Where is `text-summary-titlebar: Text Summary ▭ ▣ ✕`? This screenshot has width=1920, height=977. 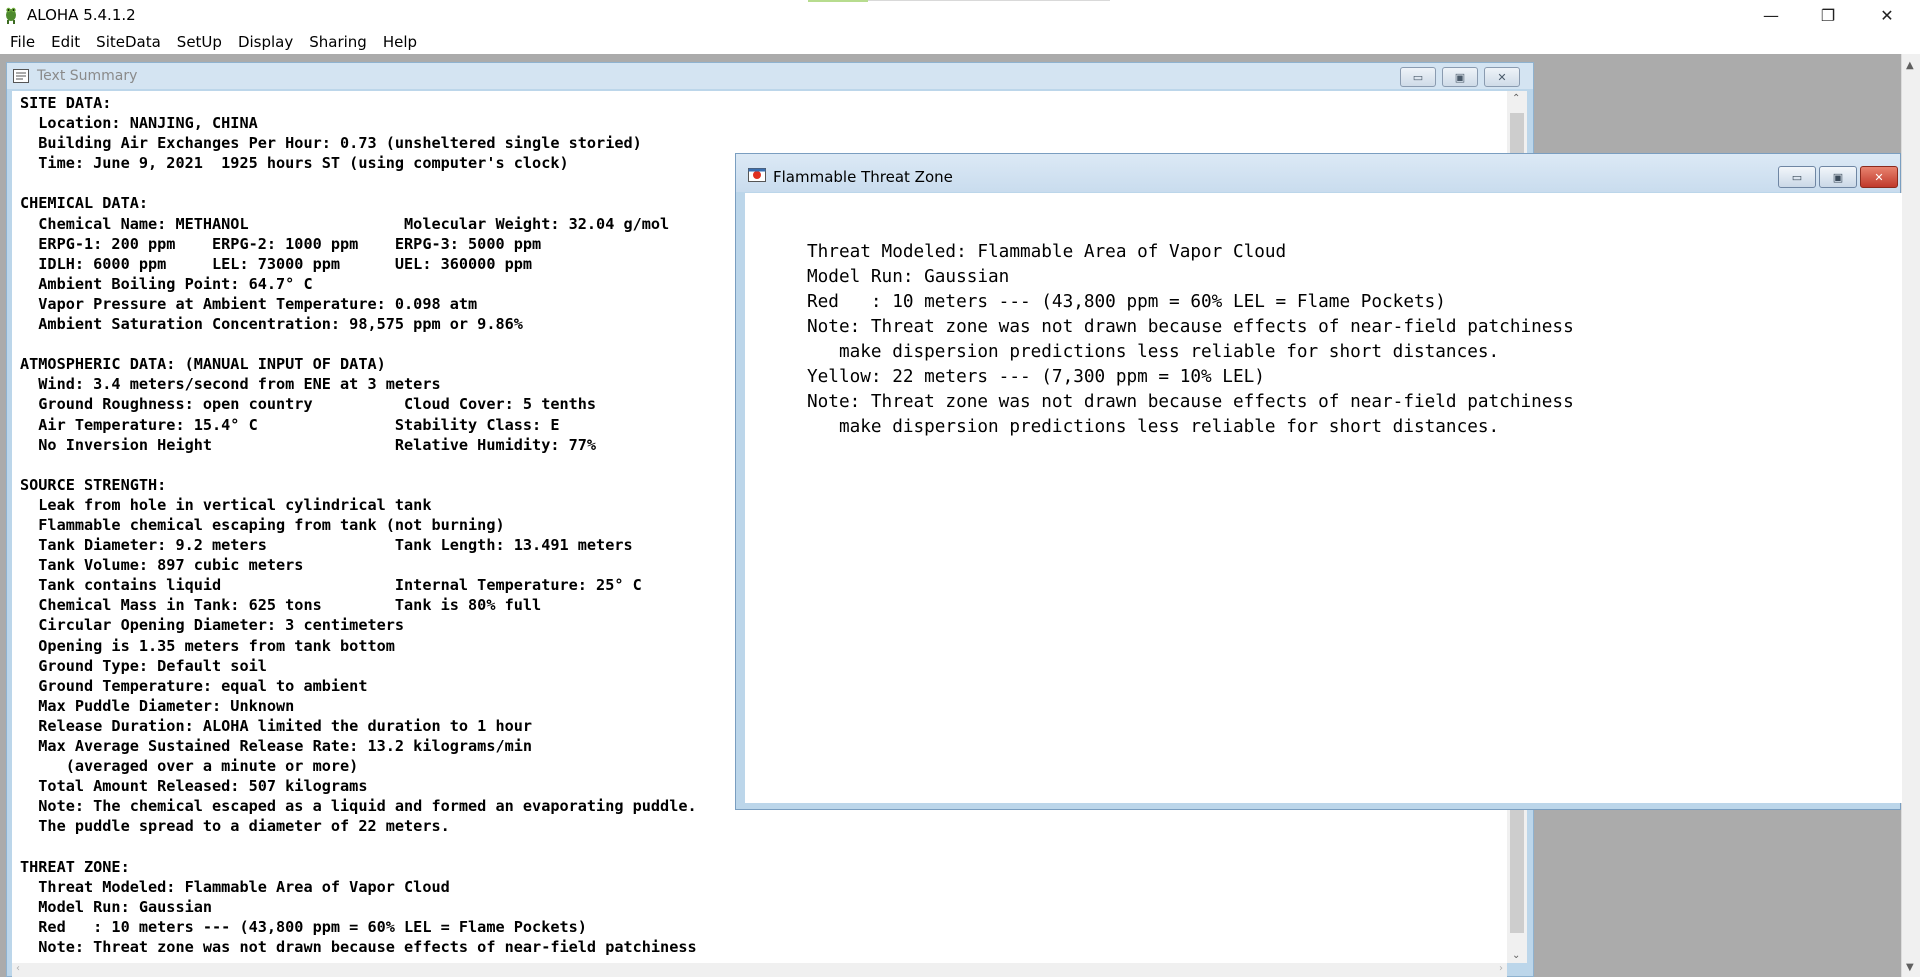 text-summary-titlebar: Text Summary ▭ ▣ ✕ is located at coordinates (770, 76).